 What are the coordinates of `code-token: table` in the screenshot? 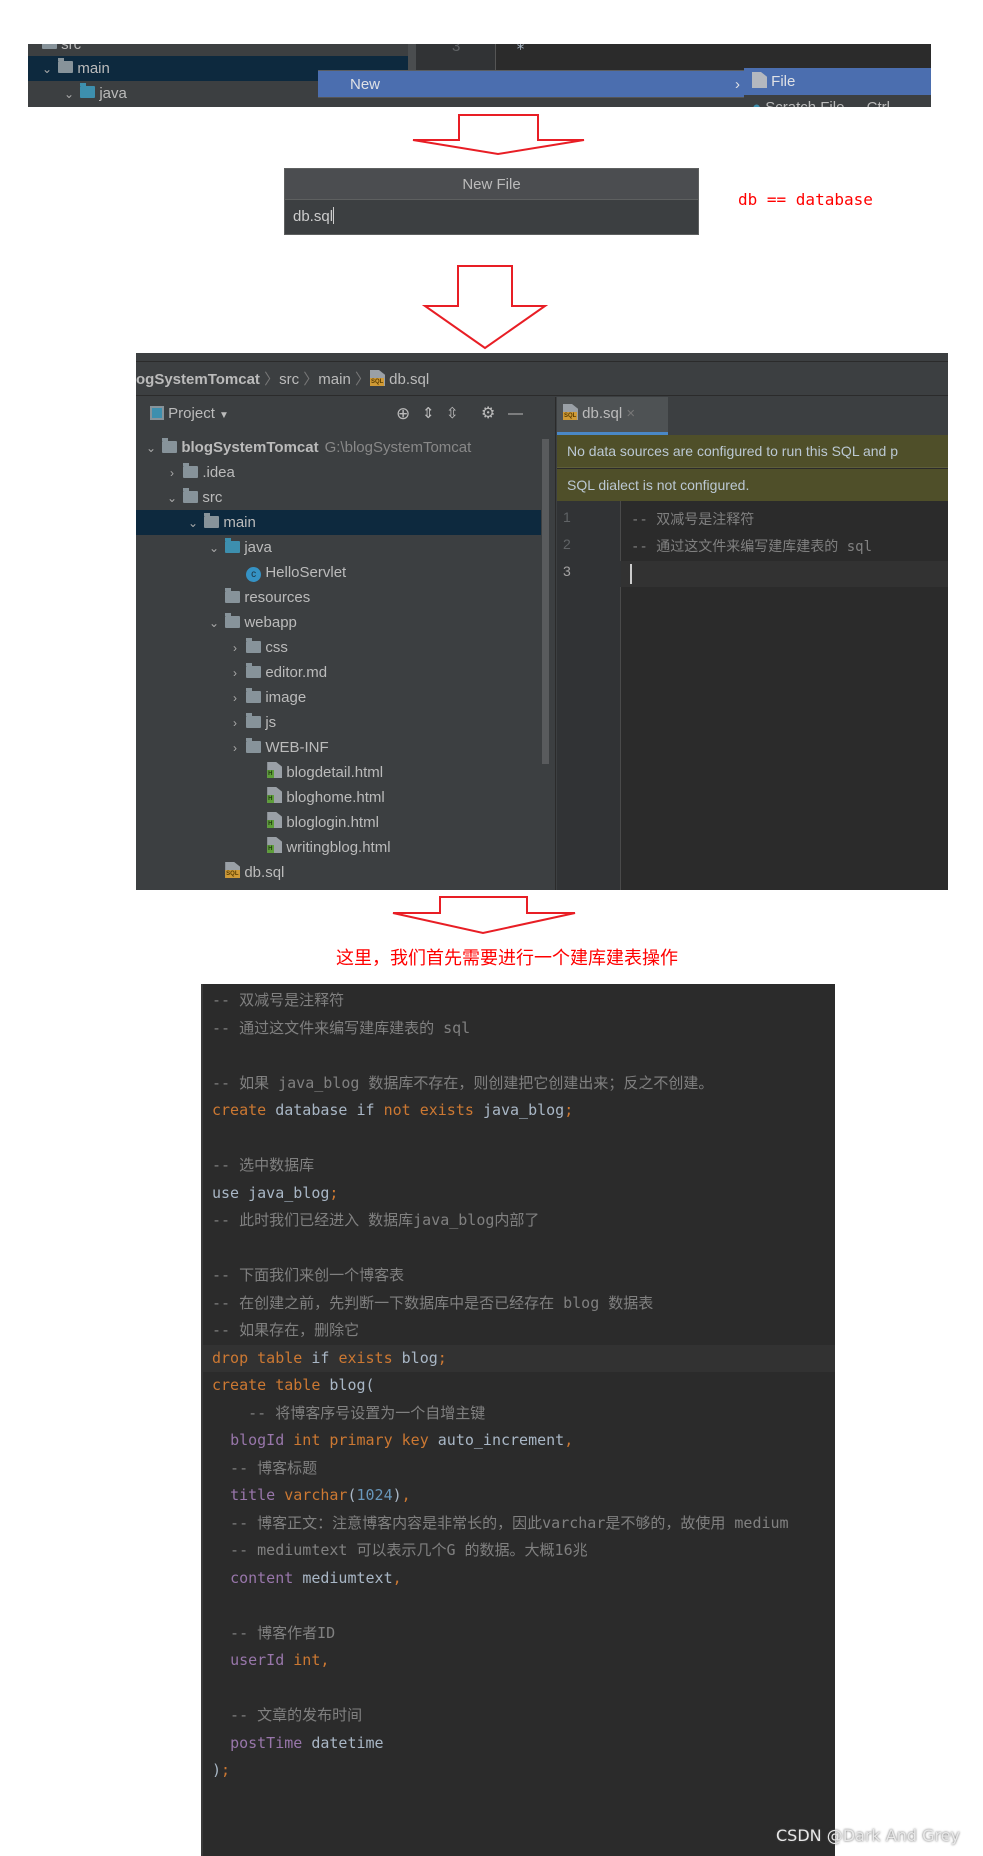 It's located at (302, 1385).